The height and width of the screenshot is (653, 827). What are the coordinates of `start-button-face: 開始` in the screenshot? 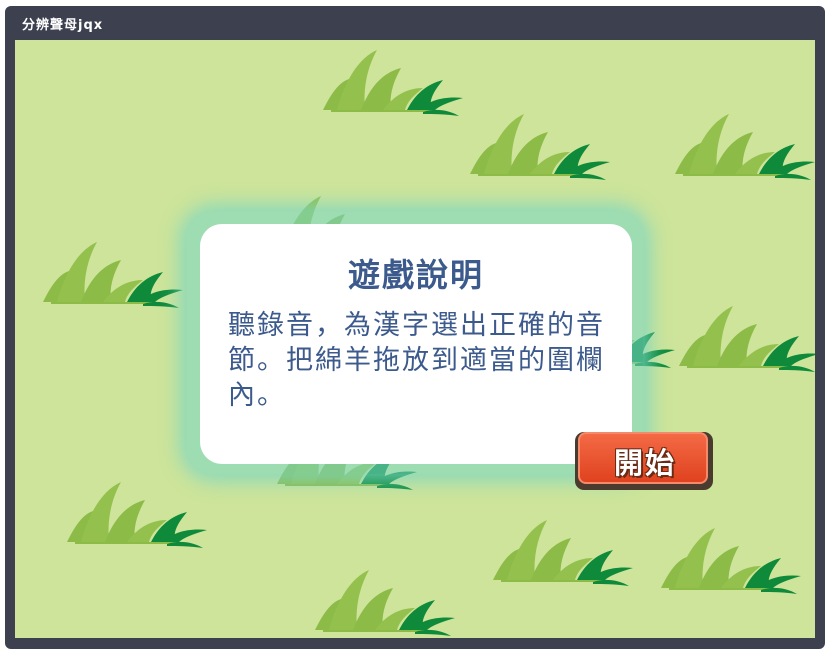 It's located at (643, 458).